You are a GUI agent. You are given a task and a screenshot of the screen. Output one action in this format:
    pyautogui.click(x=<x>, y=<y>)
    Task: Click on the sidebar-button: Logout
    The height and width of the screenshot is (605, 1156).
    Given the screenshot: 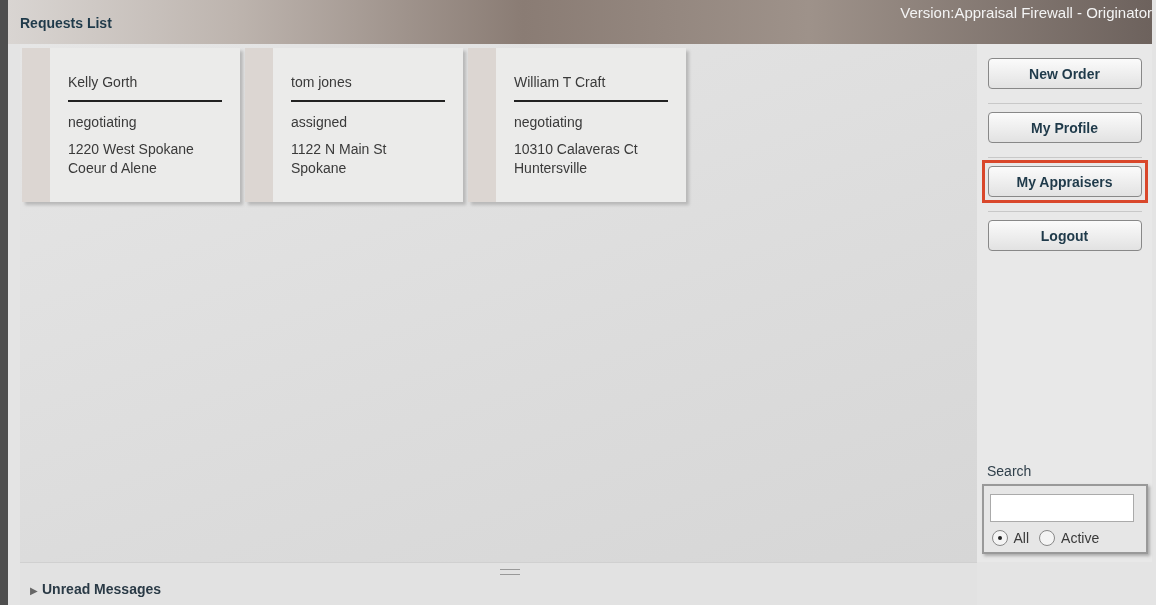 What is the action you would take?
    pyautogui.click(x=1064, y=235)
    